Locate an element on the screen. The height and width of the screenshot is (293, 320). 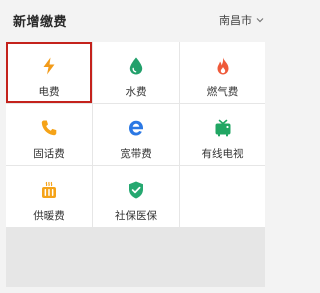
phone-icon is located at coordinates (49, 128).